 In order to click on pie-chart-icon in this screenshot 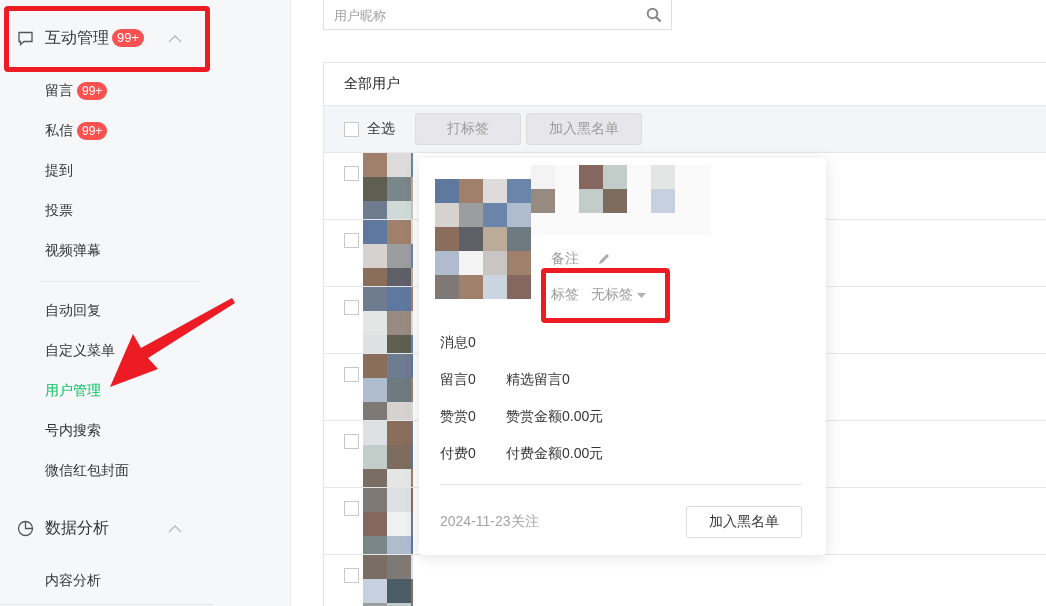, I will do `click(25, 528)`.